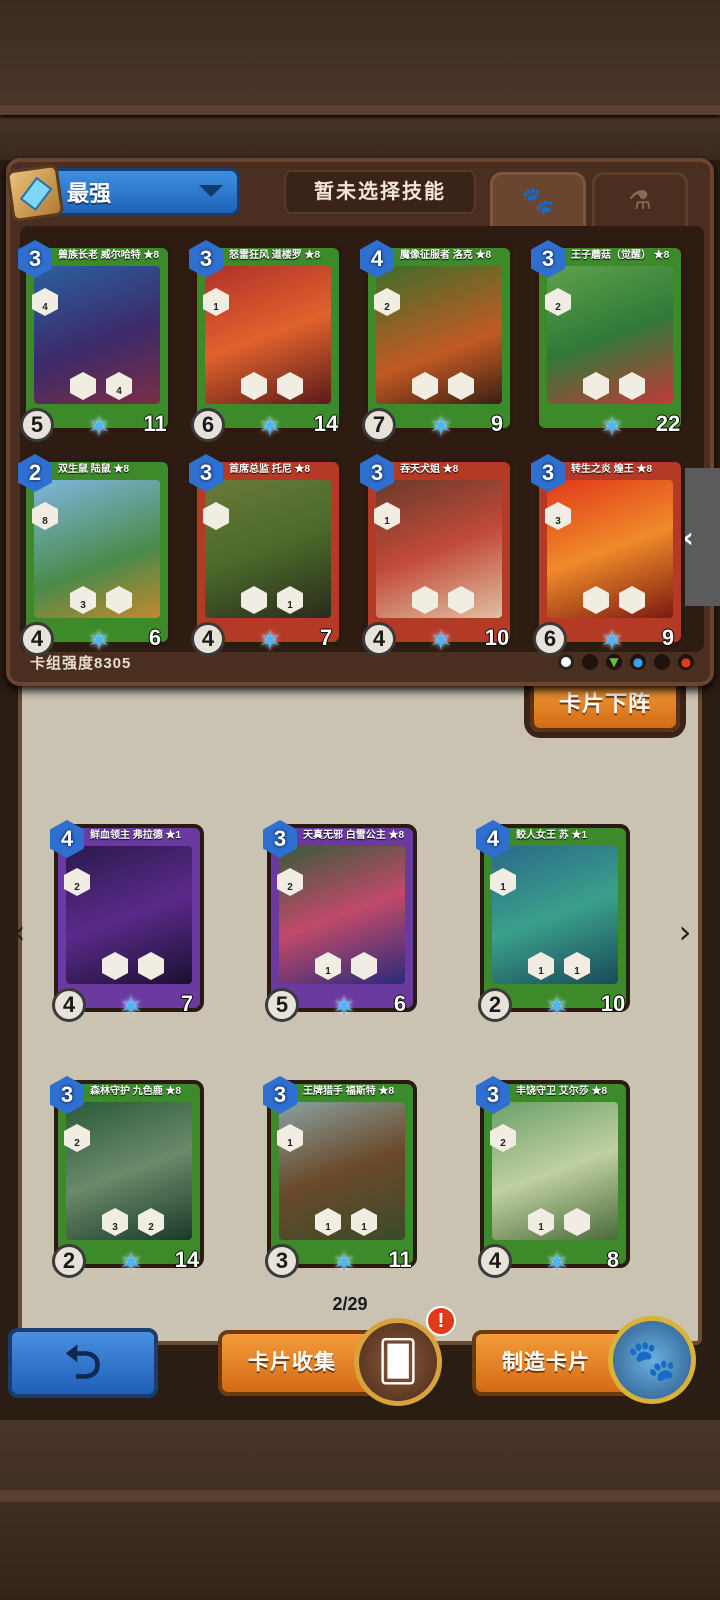  I want to click on card: 3王子蘑菇（觉醒） ★82✶22, so click(608, 341).